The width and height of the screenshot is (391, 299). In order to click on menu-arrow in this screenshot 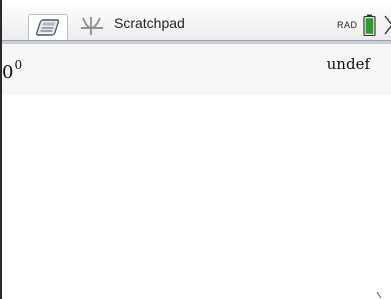, I will do `click(387, 25)`.